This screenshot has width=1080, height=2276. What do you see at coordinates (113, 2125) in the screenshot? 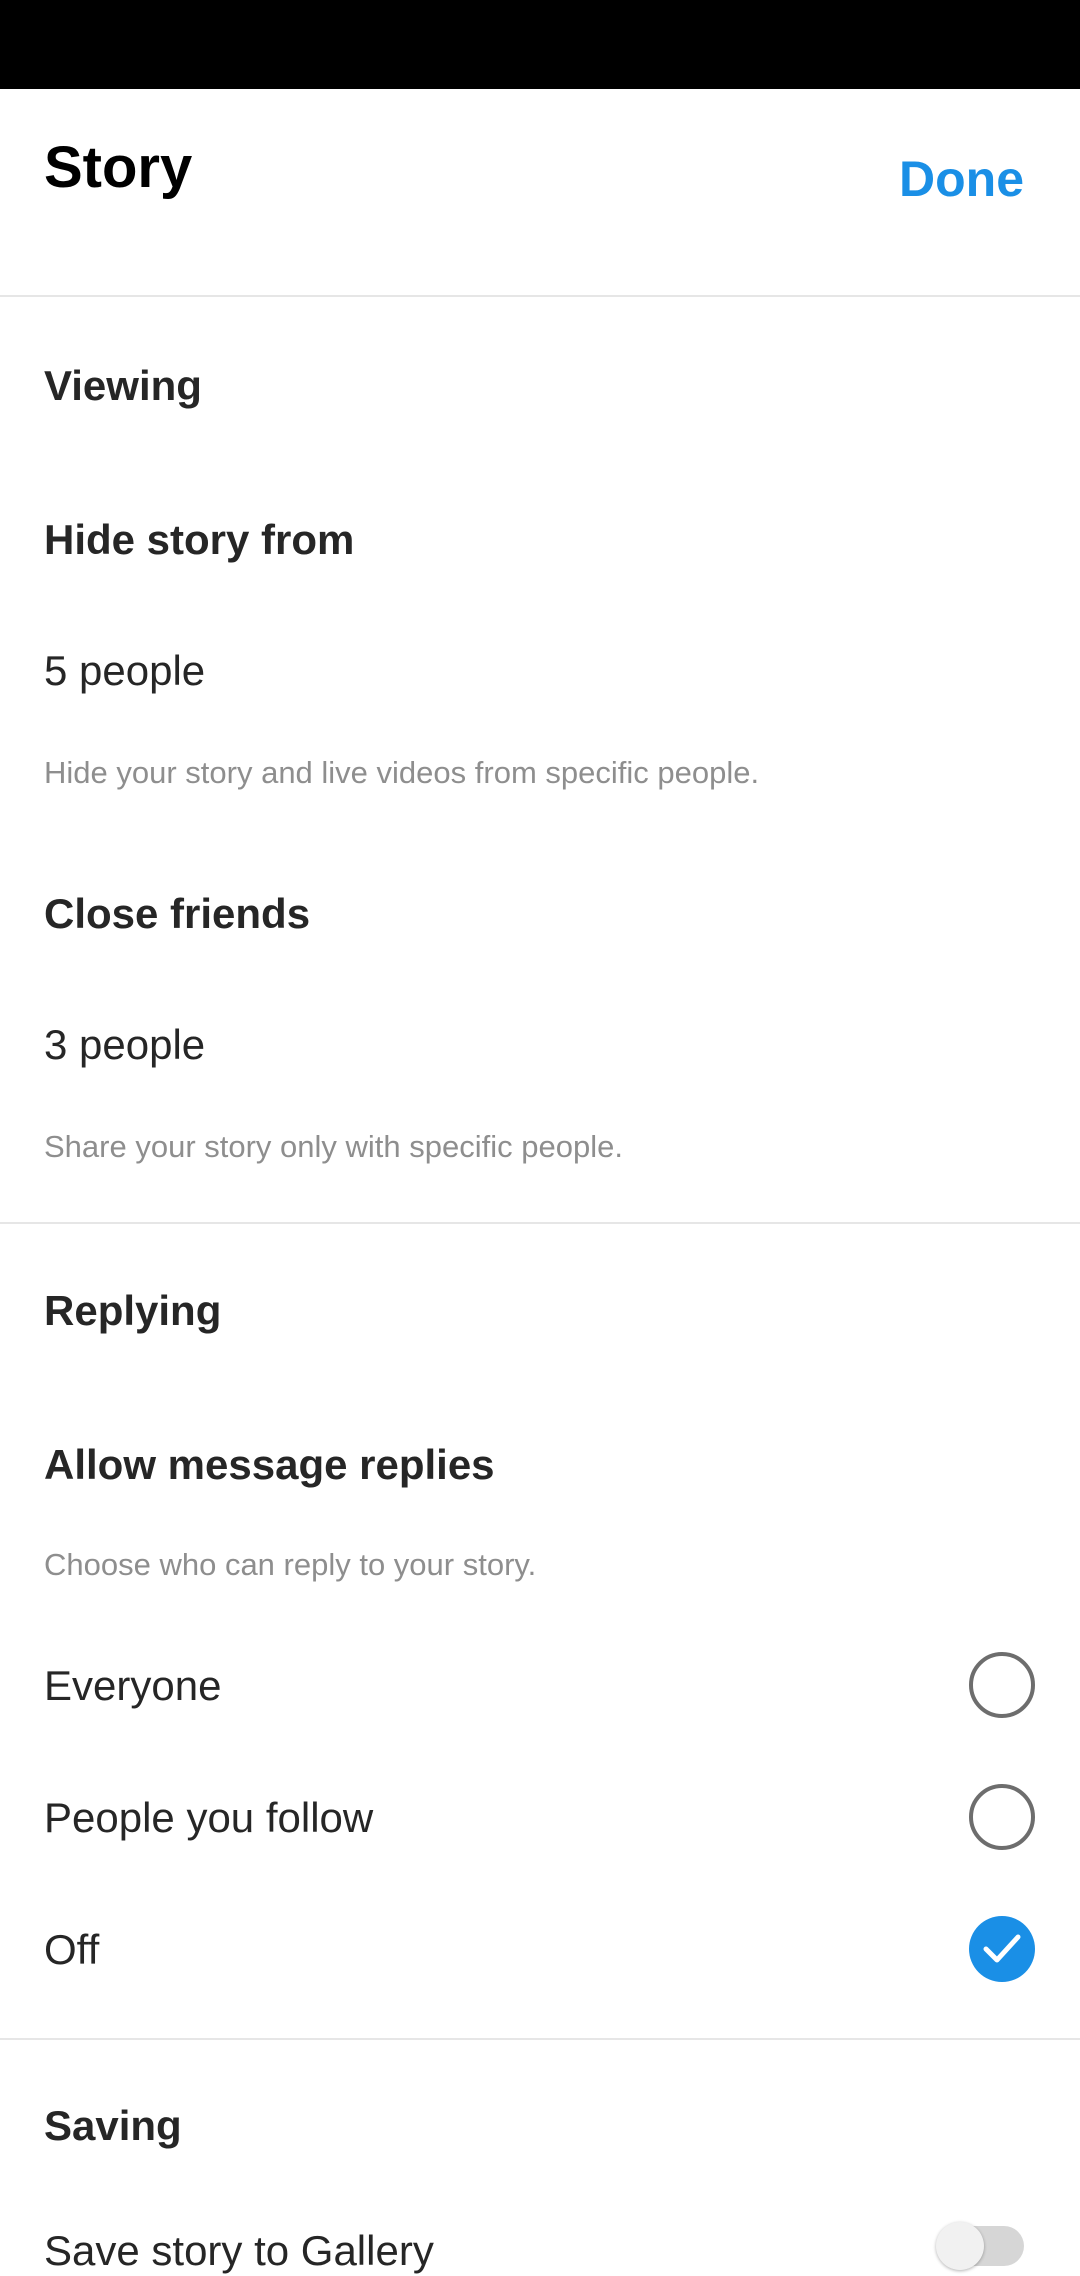
I see `section-title-saving: Saving` at bounding box center [113, 2125].